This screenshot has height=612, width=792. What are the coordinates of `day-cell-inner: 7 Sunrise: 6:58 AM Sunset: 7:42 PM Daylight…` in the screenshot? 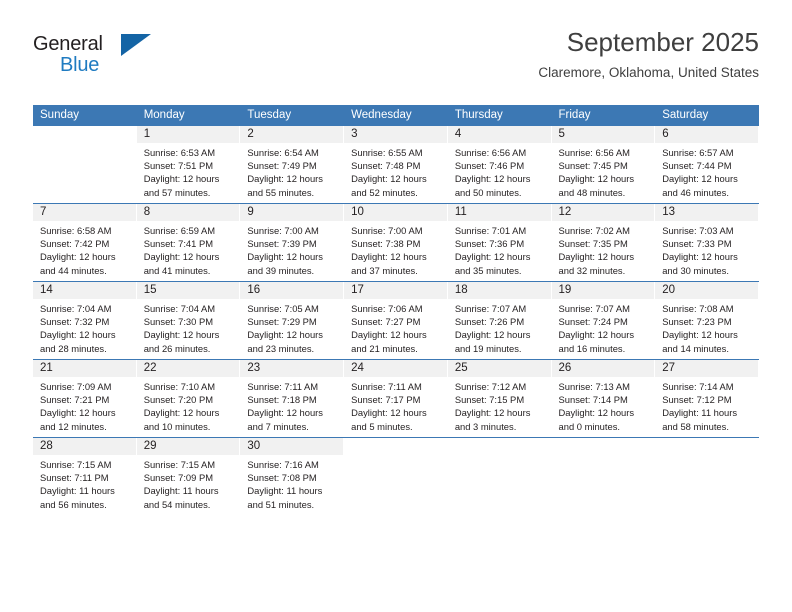 It's located at (85, 242).